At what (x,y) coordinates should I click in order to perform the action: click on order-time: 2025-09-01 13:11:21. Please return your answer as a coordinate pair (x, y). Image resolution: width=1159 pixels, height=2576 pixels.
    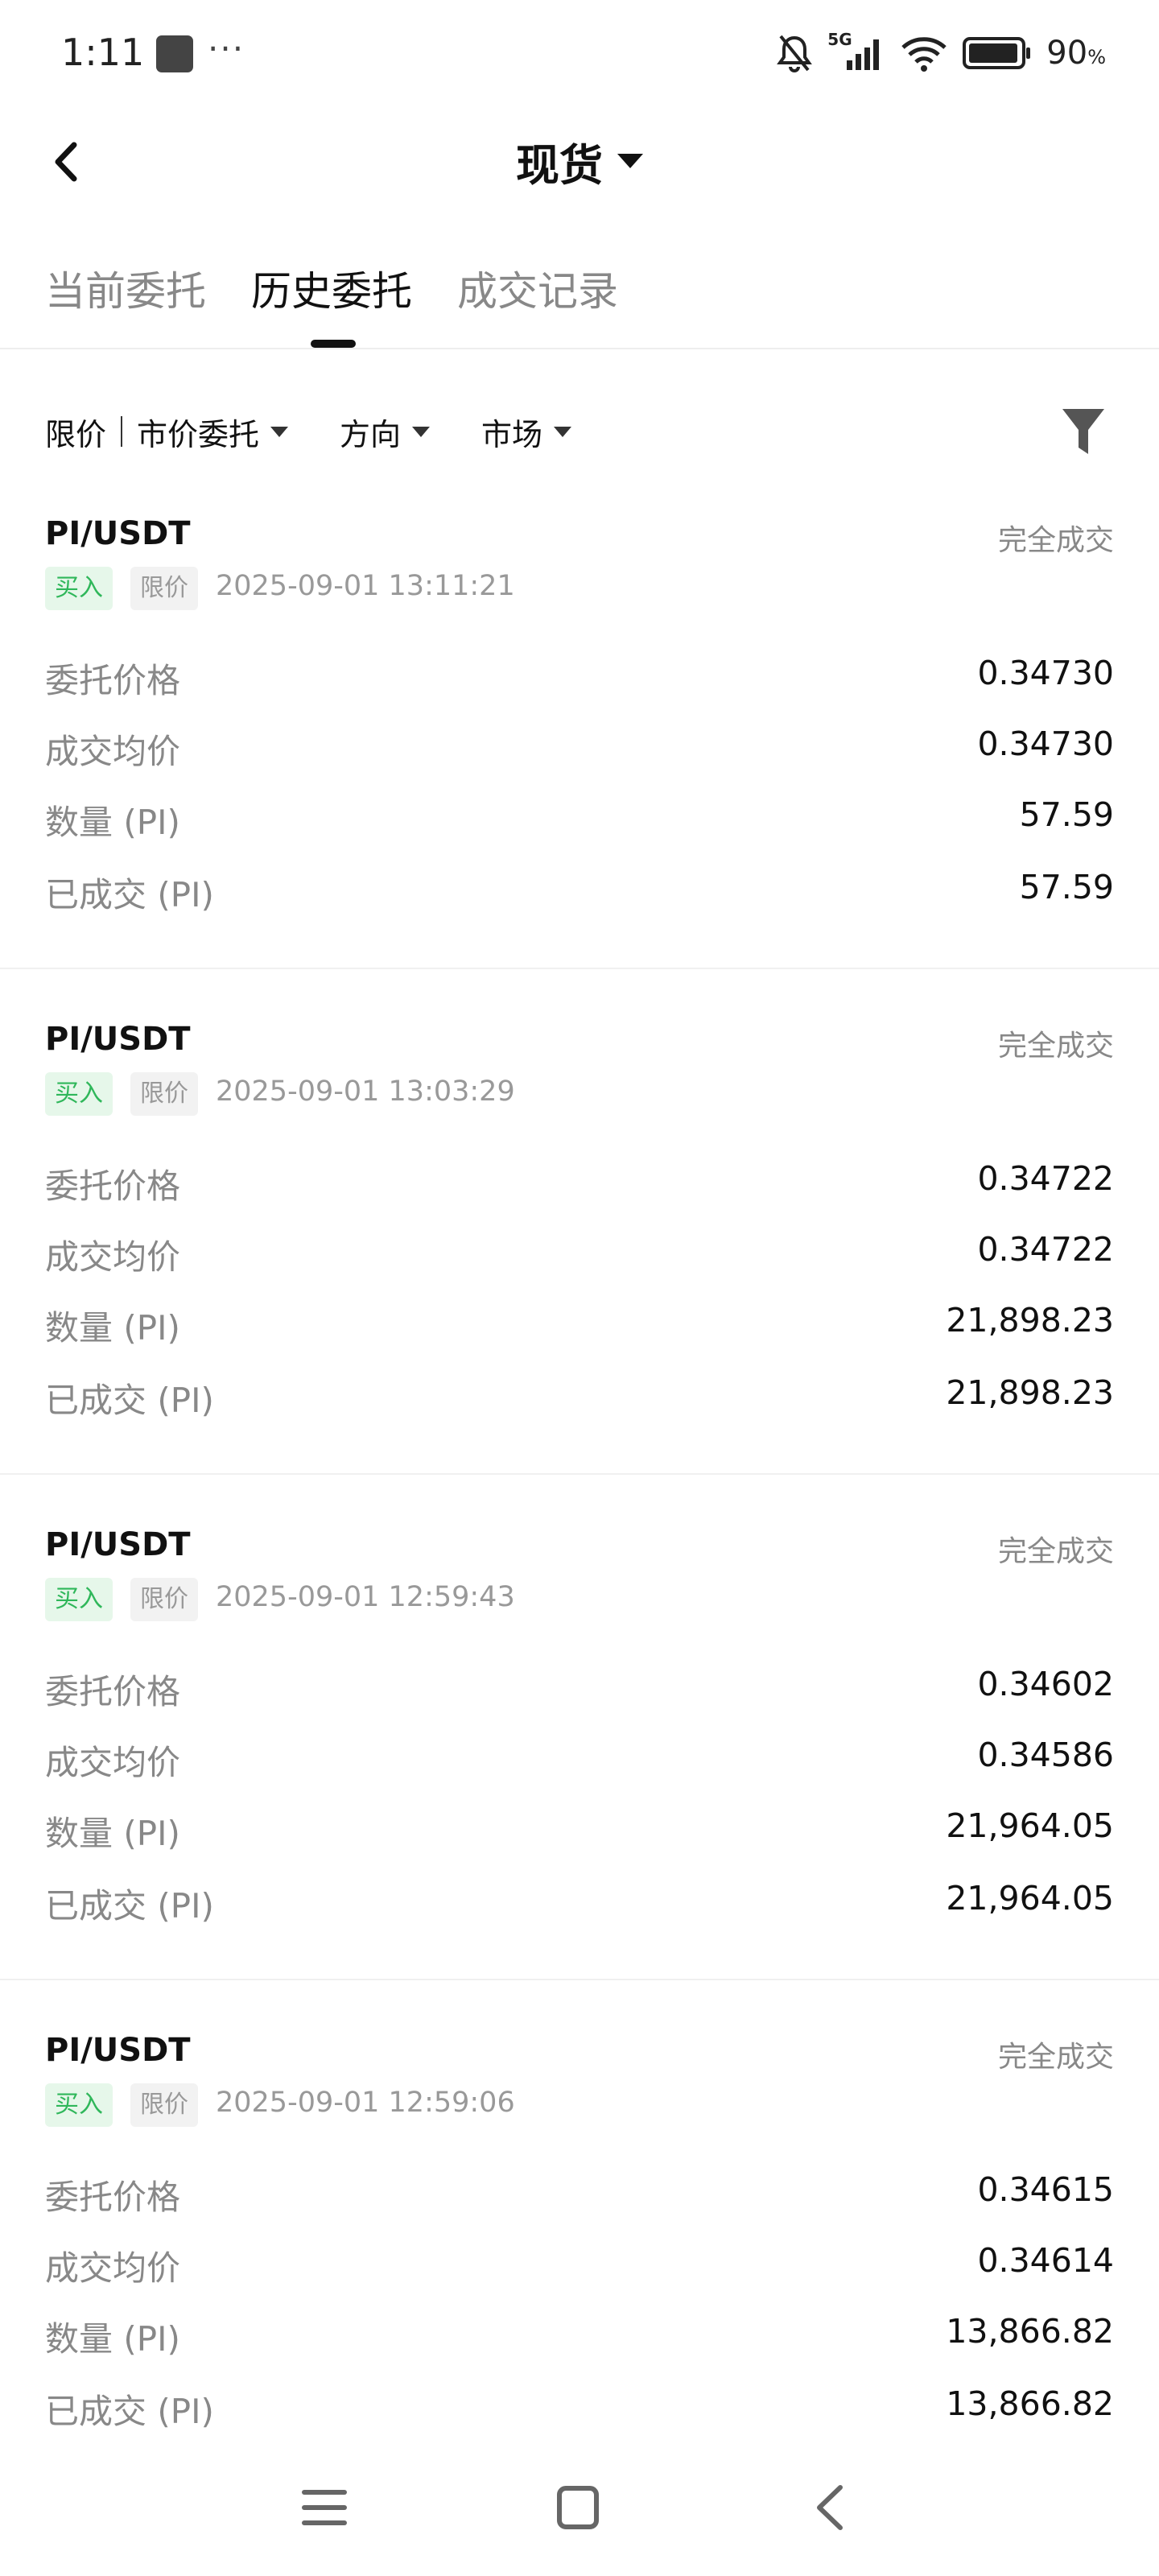
    Looking at the image, I should click on (365, 586).